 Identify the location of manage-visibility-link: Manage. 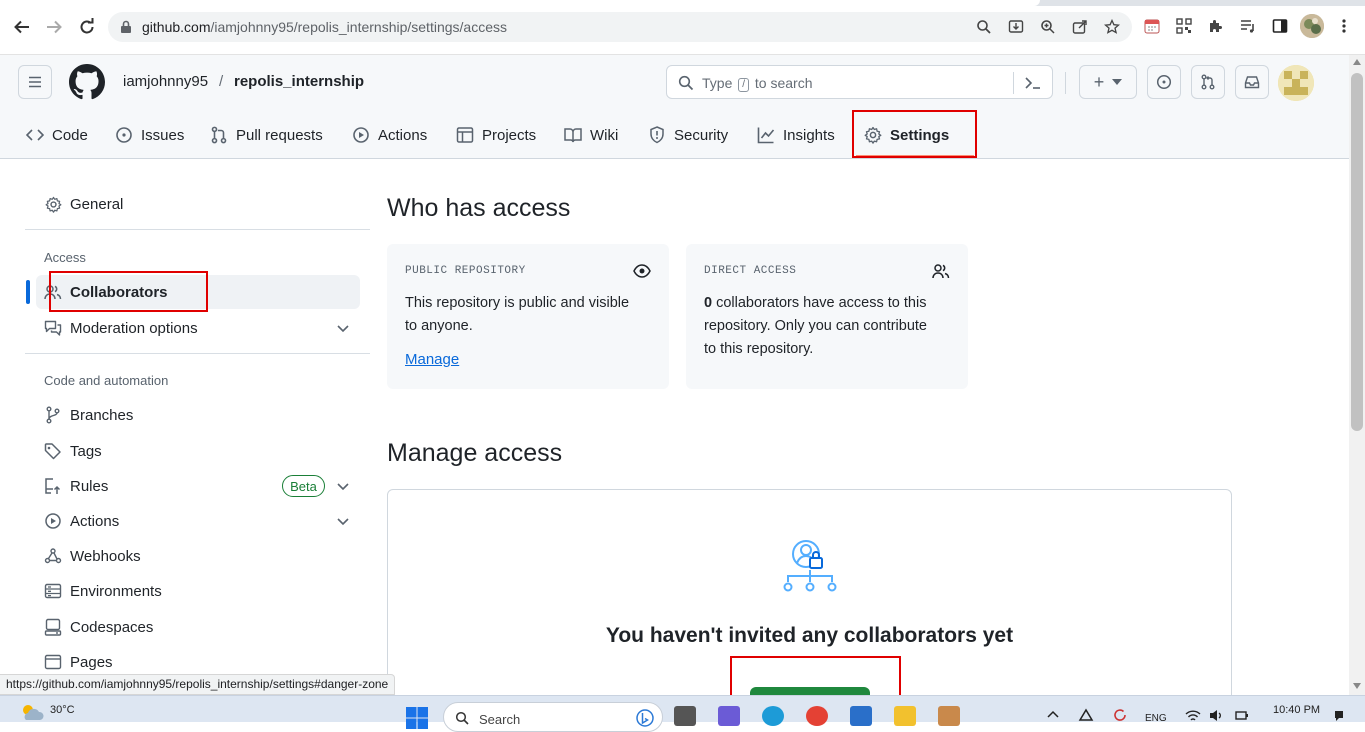
(432, 359).